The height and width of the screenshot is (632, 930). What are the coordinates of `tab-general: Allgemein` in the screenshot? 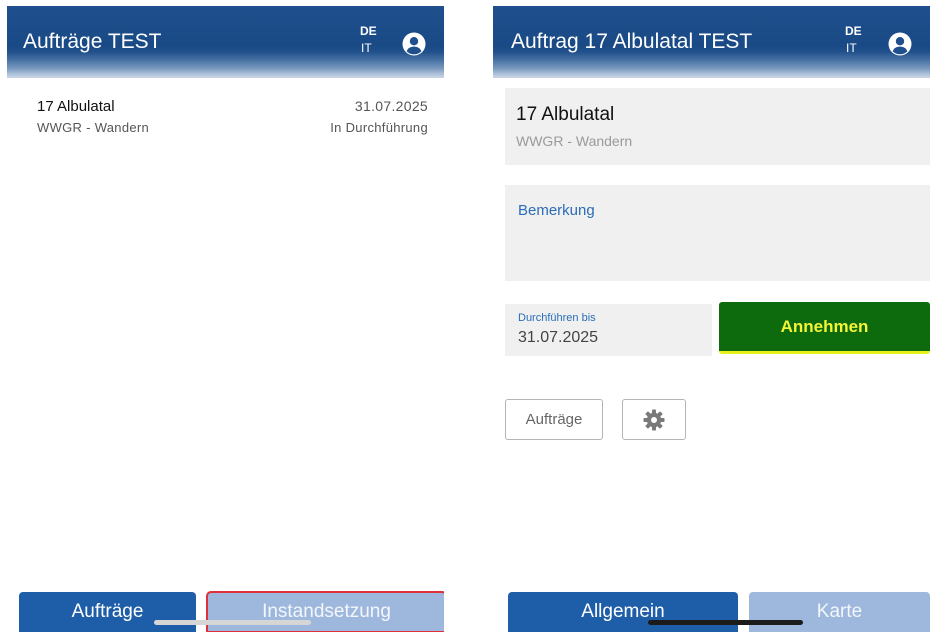 It's located at (623, 612).